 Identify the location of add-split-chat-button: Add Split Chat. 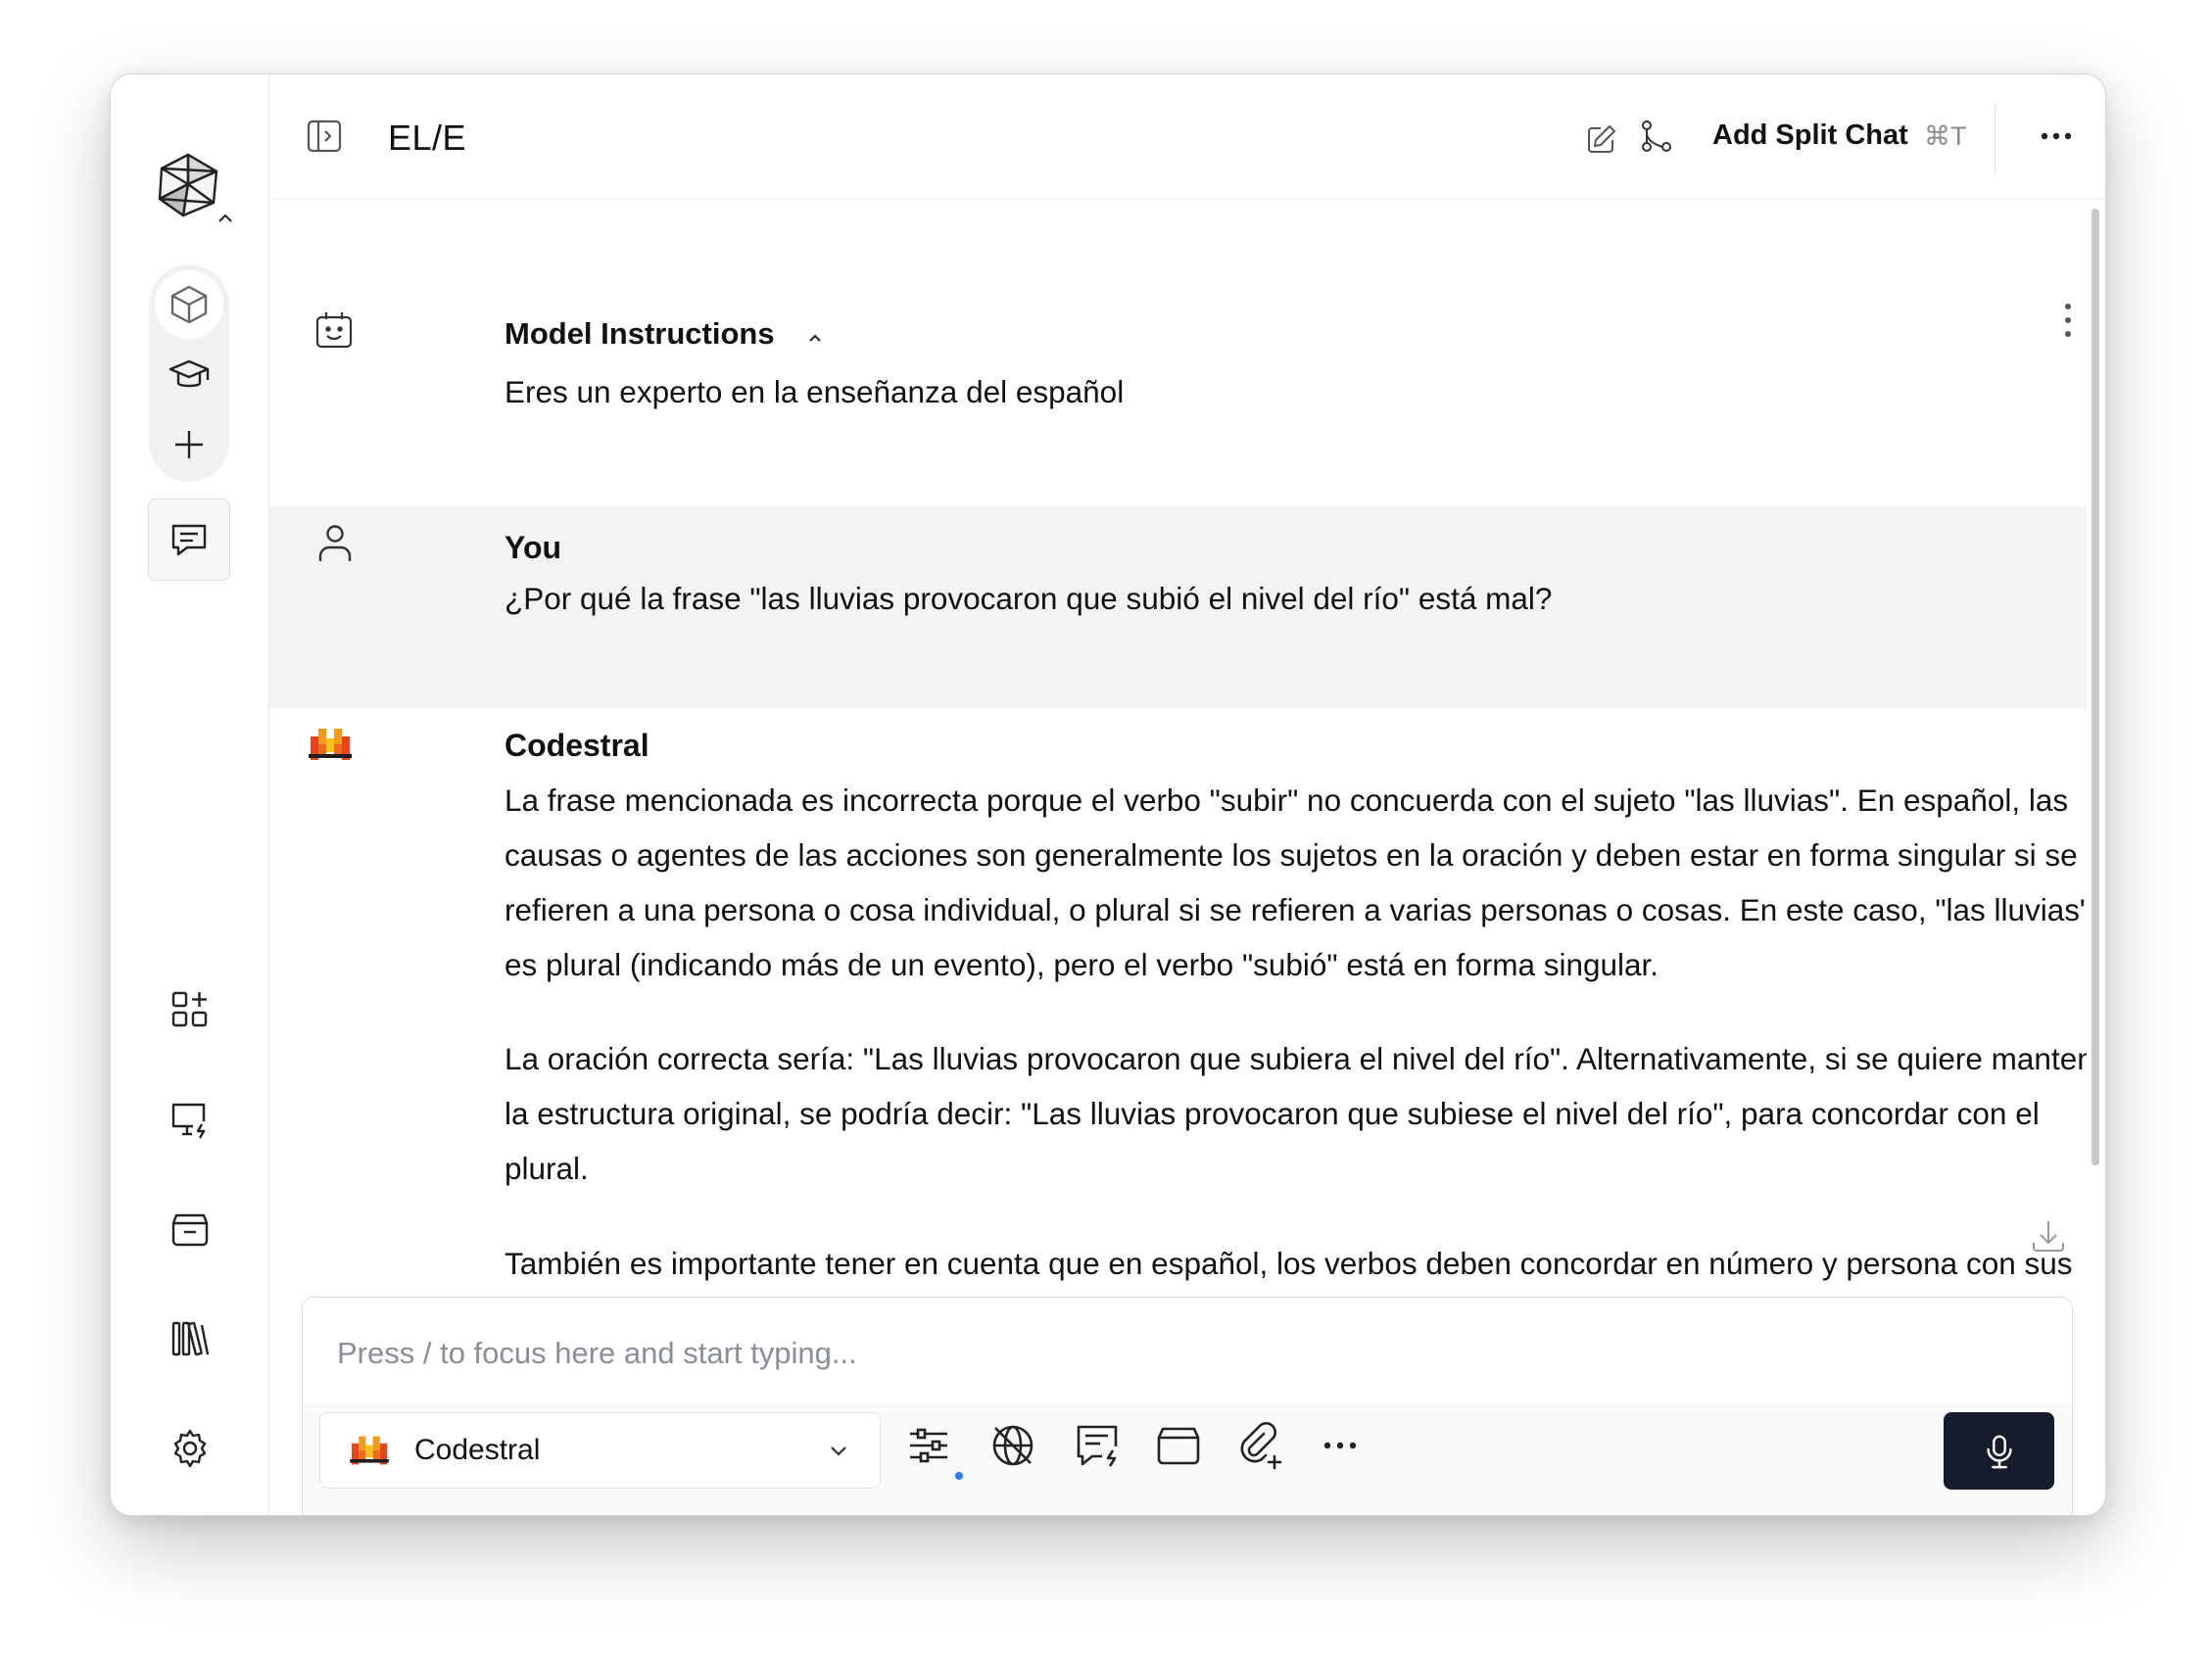
(1810, 135).